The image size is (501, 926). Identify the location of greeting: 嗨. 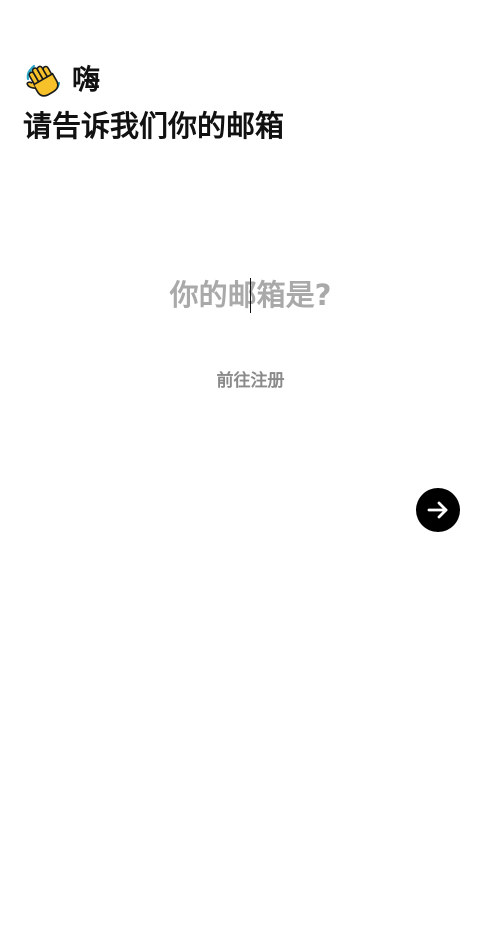
(62, 80).